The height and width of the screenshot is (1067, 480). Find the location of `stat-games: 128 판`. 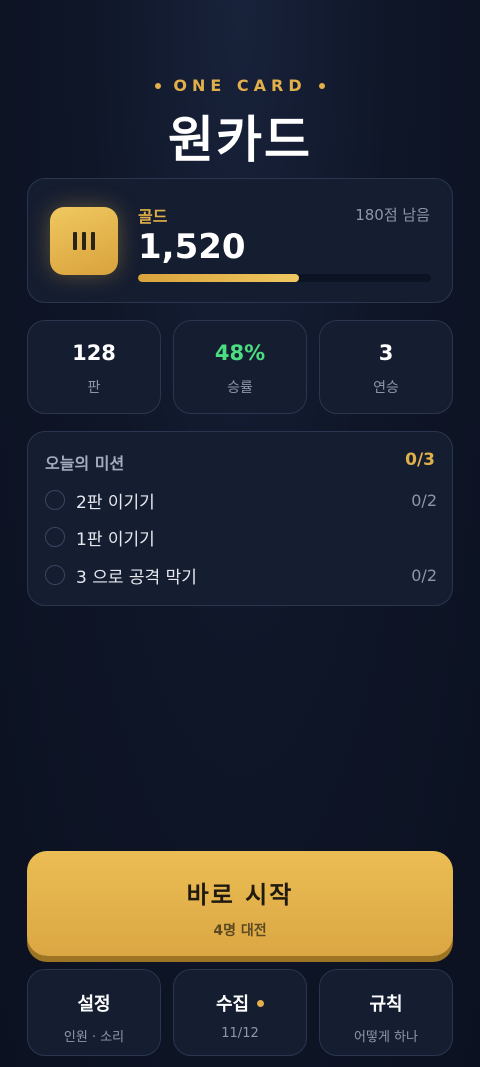

stat-games: 128 판 is located at coordinates (94, 367).